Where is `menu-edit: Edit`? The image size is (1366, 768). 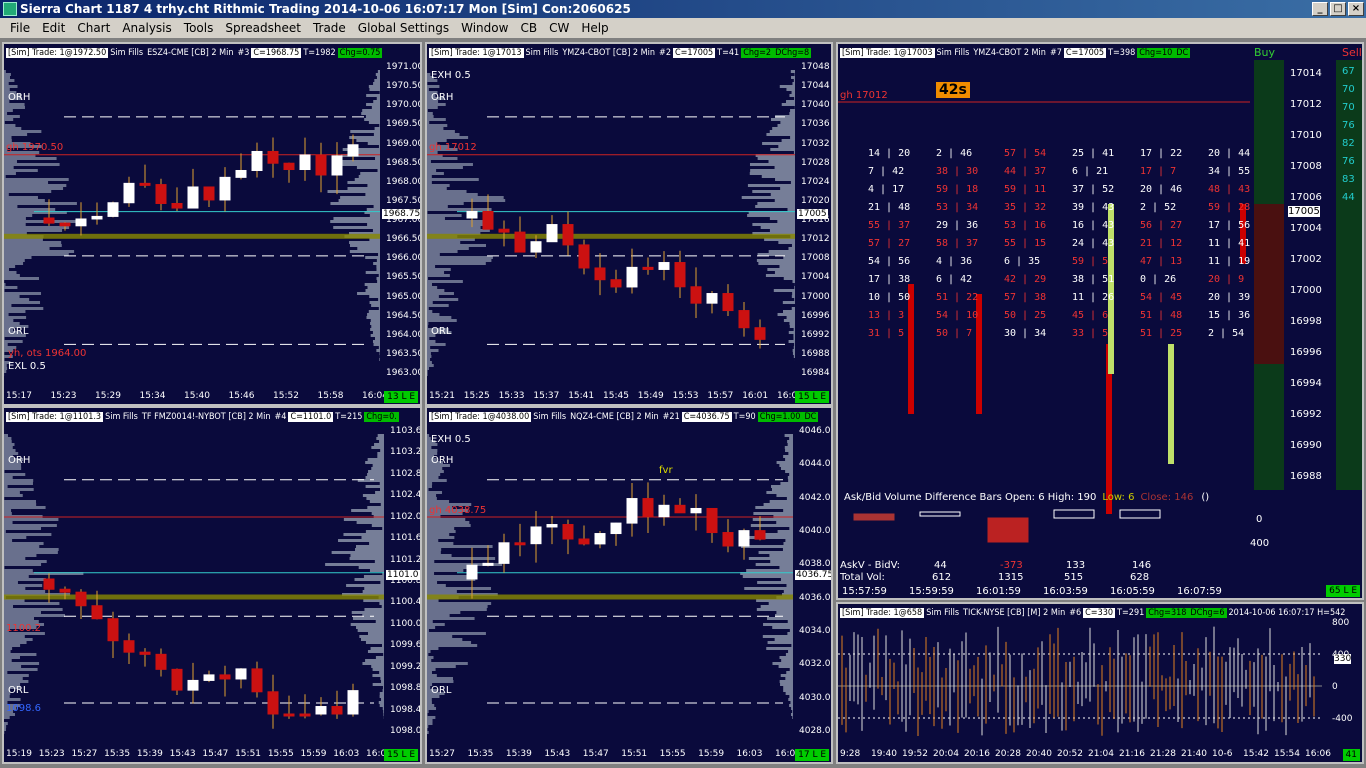 menu-edit: Edit is located at coordinates (53, 28).